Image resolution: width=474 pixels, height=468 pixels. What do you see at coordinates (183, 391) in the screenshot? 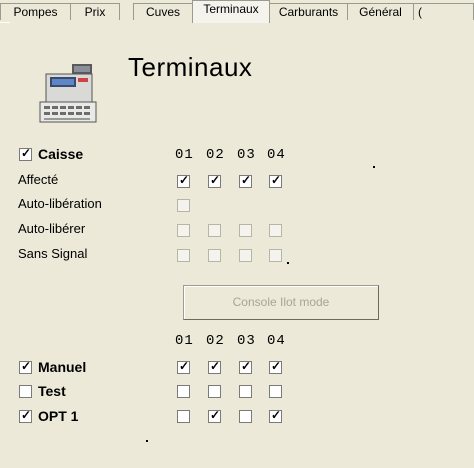
I see `test-01-checkbox` at bounding box center [183, 391].